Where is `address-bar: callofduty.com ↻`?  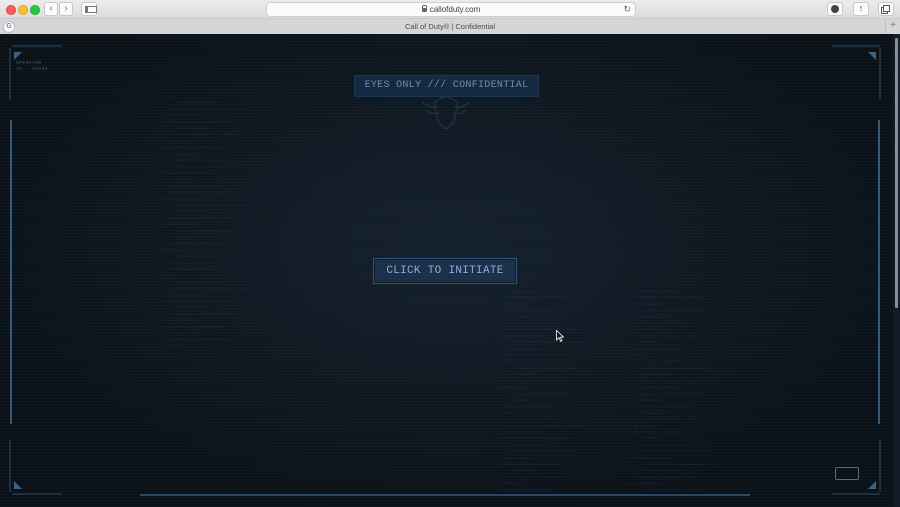
address-bar: callofduty.com ↻ is located at coordinates (451, 9).